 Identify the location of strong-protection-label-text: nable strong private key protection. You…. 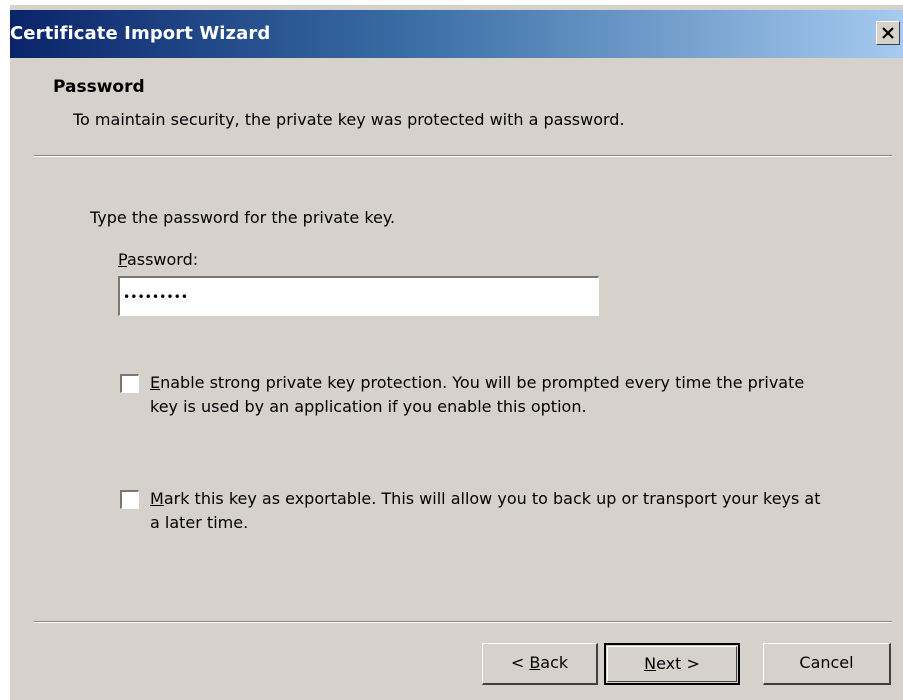
(477, 394).